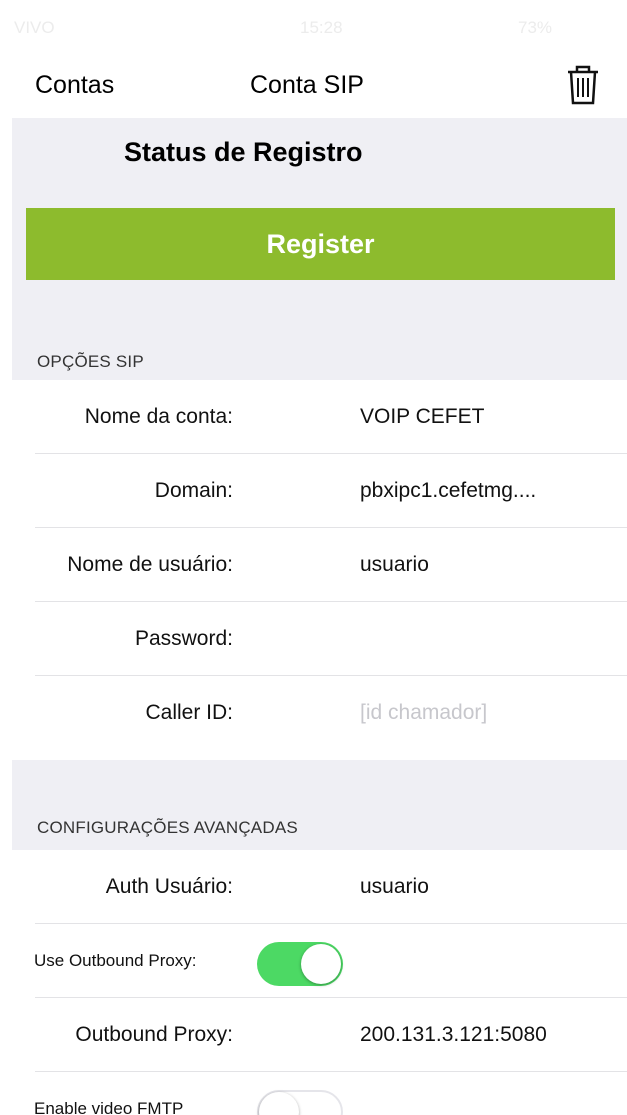 The height and width of the screenshot is (1115, 627). Describe the element at coordinates (422, 417) in the screenshot. I see `account-name-value: VOIP CEFET` at that location.